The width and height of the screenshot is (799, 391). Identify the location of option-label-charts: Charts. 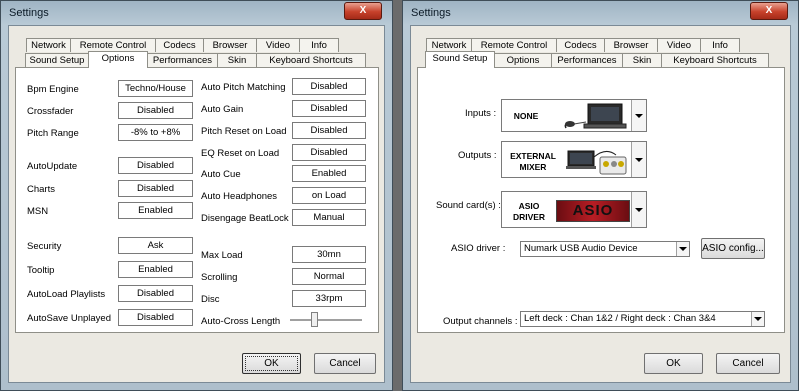
(41, 189).